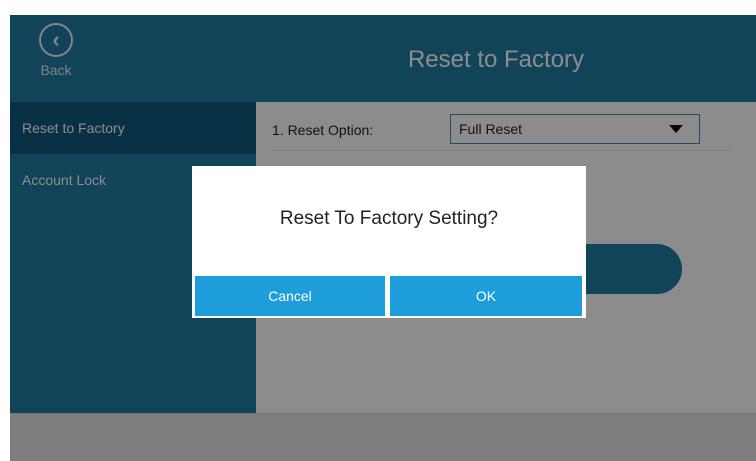 The image size is (756, 461). I want to click on cancel-button: Cancel, so click(290, 296).